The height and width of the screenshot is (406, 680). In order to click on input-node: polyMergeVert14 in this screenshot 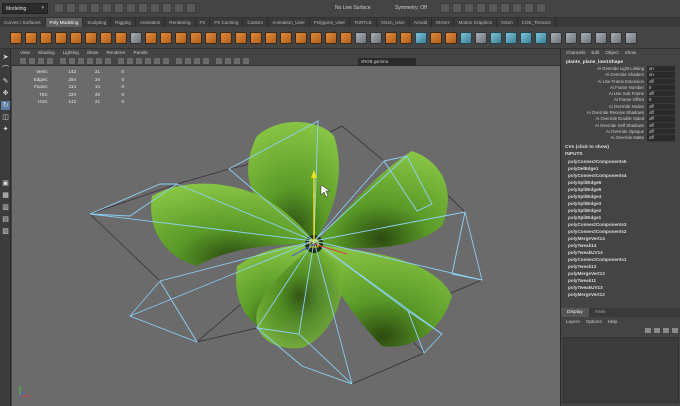, I will do `click(620, 238)`.